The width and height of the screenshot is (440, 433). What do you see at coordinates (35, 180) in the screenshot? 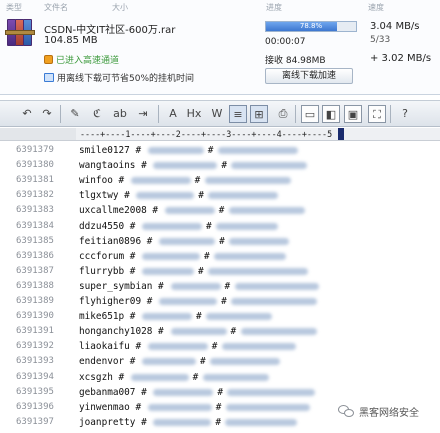
I see `line-number: 6391381` at bounding box center [35, 180].